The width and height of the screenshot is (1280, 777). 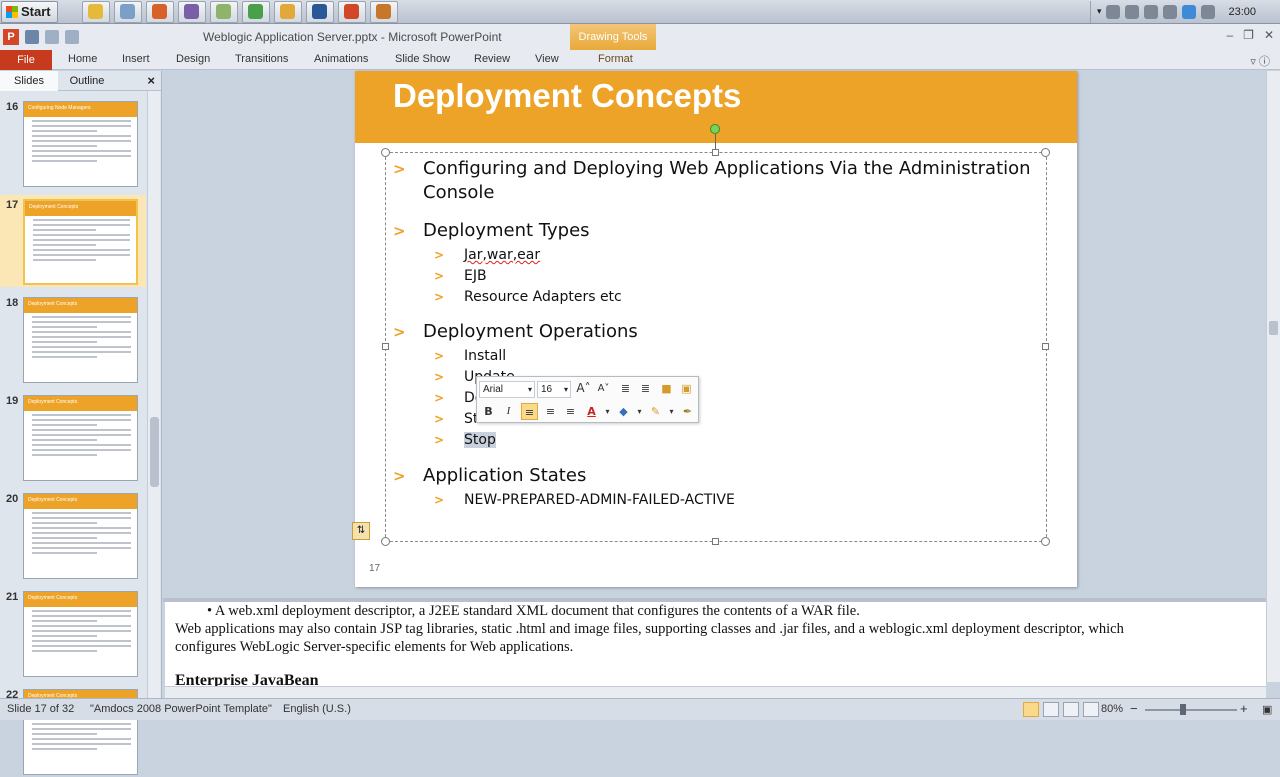 What do you see at coordinates (1208, 11) in the screenshot?
I see `battery-icon` at bounding box center [1208, 11].